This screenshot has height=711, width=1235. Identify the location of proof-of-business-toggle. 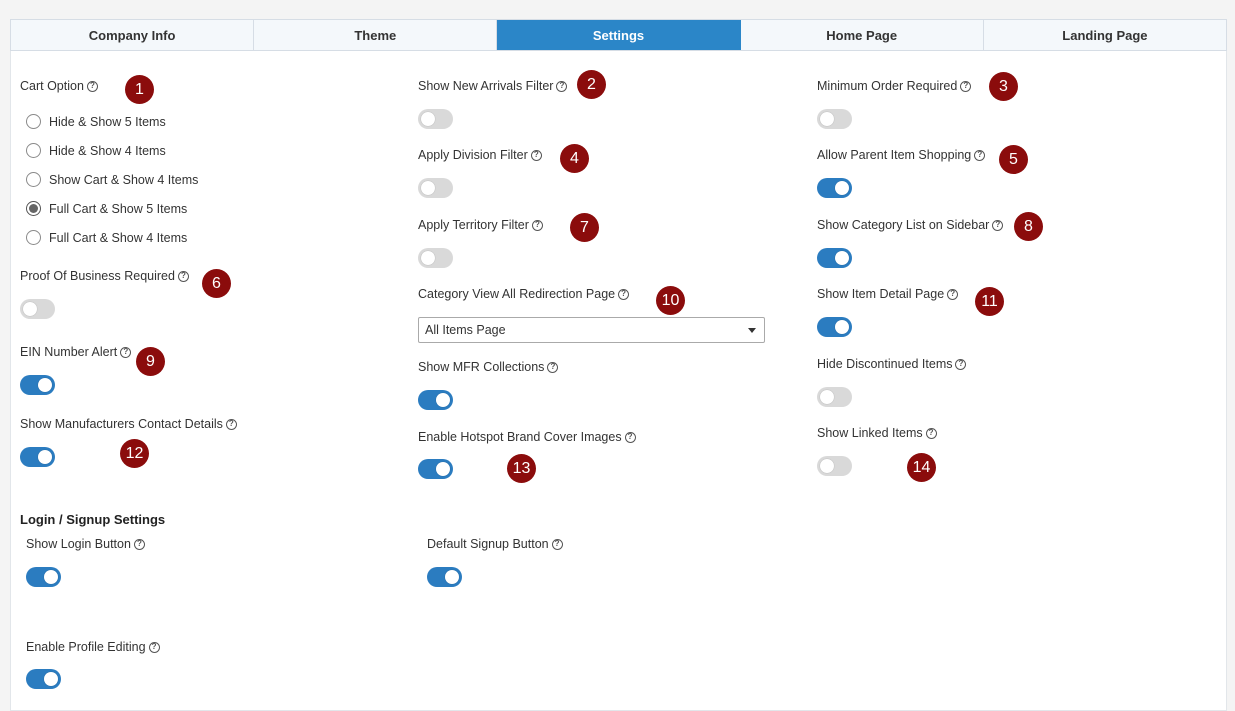
(37, 309).